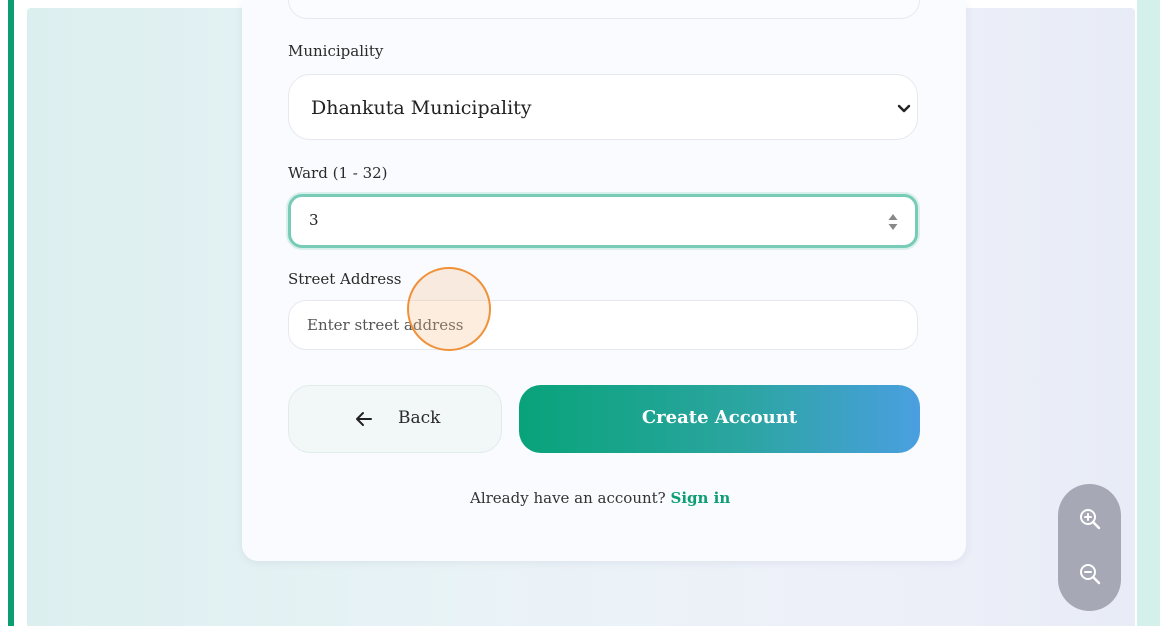 The height and width of the screenshot is (626, 1160). I want to click on ward-number-input: 3, so click(603, 221).